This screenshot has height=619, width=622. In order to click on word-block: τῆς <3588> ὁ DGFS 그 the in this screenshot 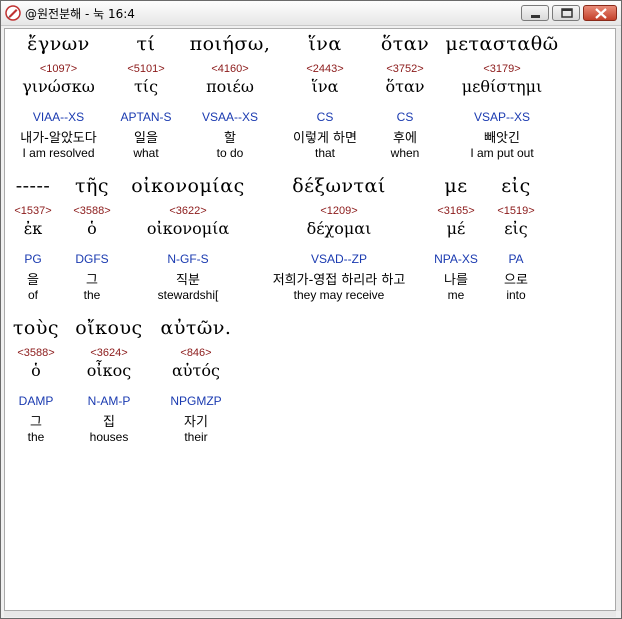, I will do `click(92, 241)`.